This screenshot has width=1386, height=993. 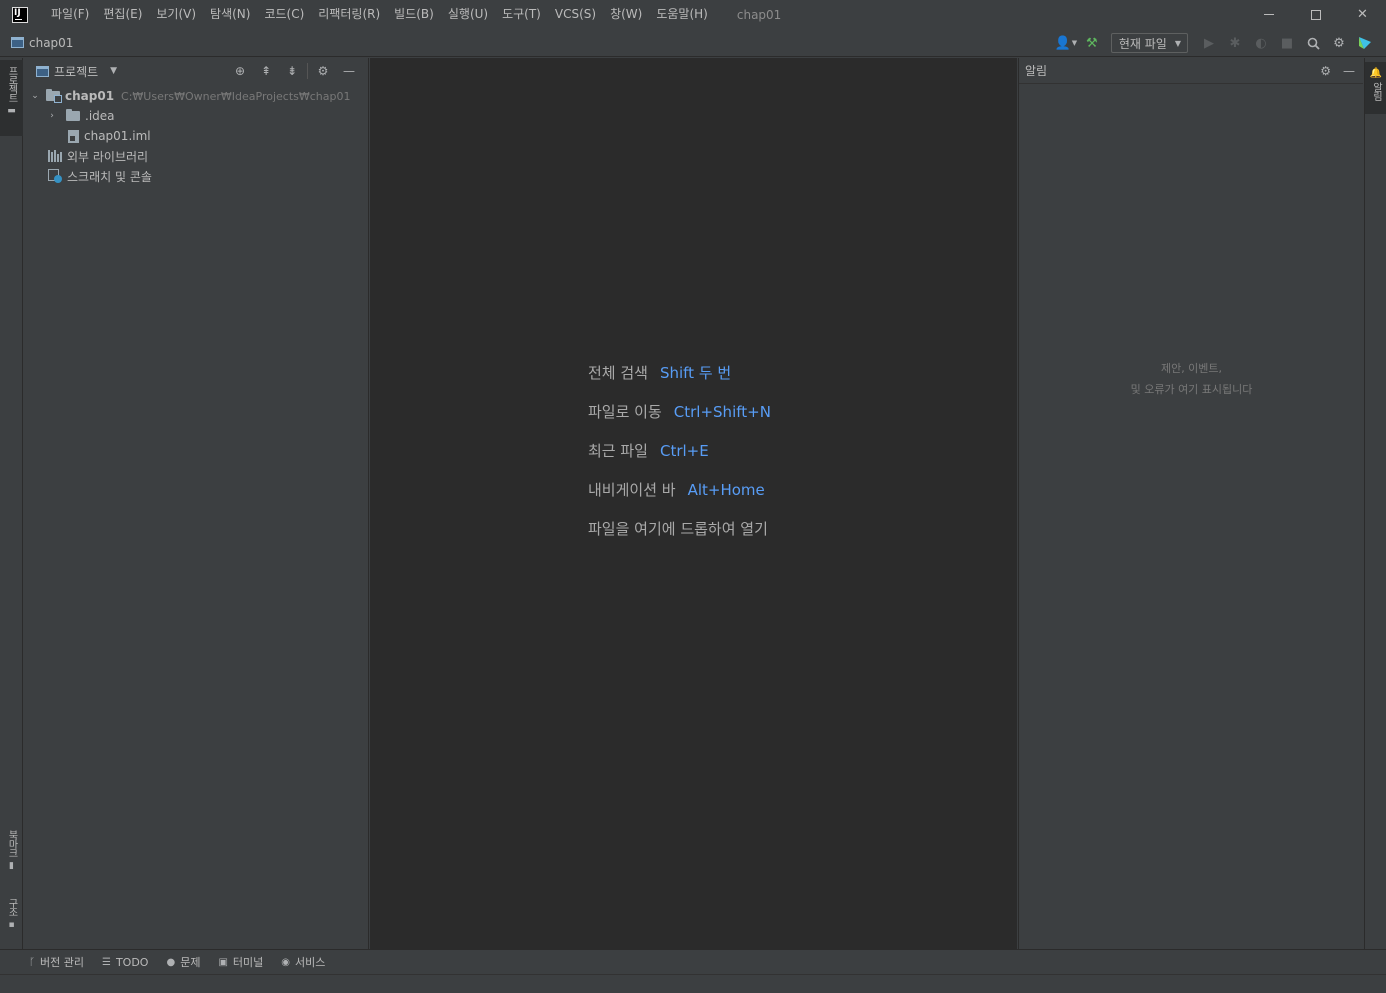 I want to click on tab-services: ◉ 서비스, so click(x=303, y=962).